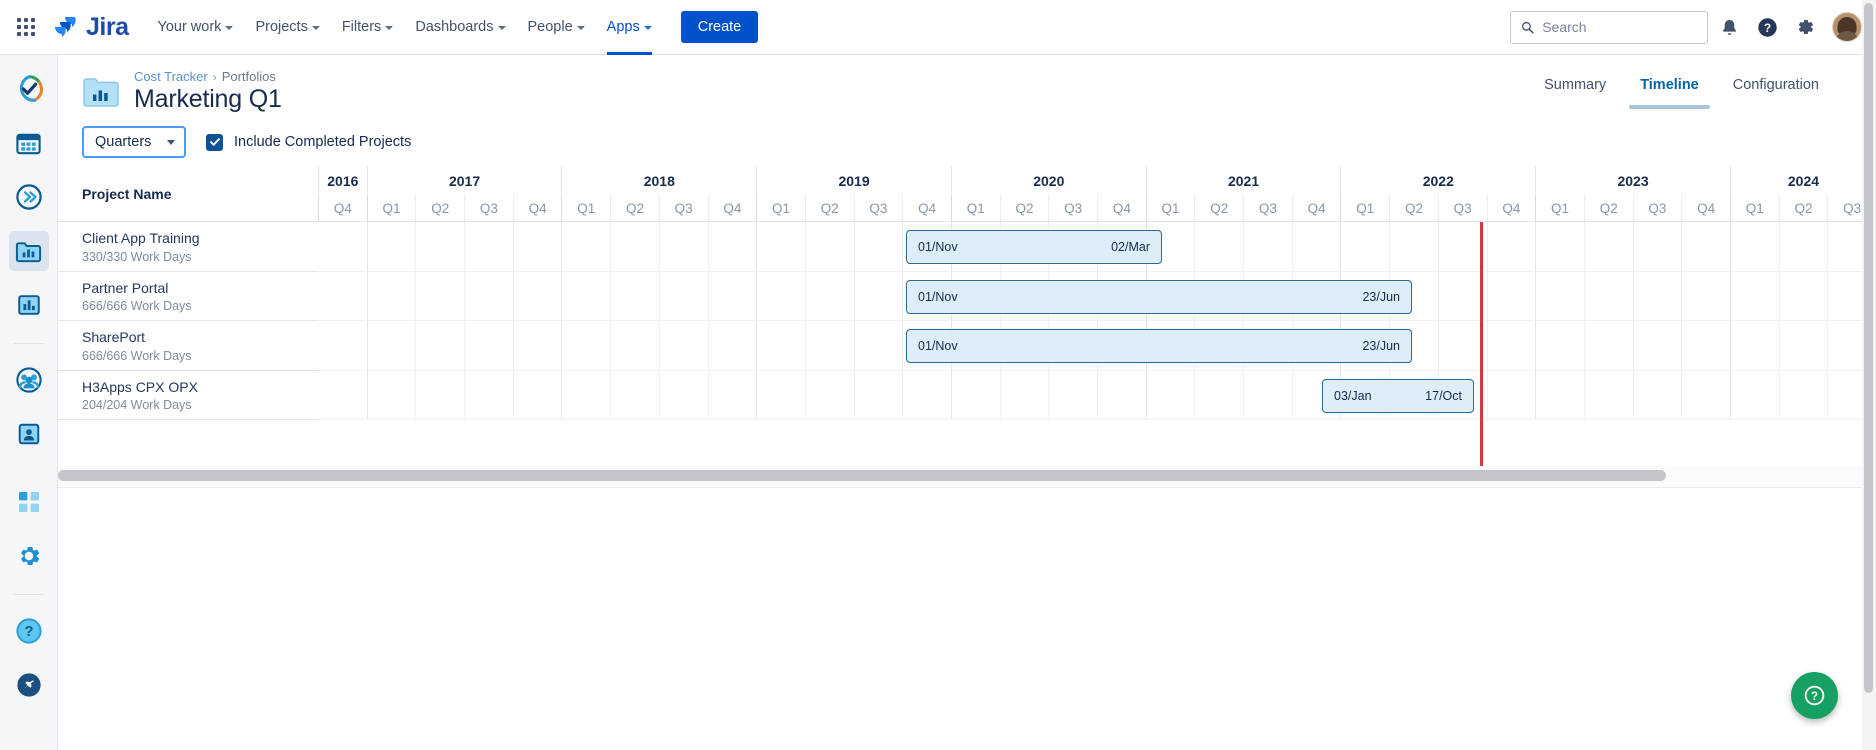  I want to click on sidebar-item-help: ?, so click(29, 631).